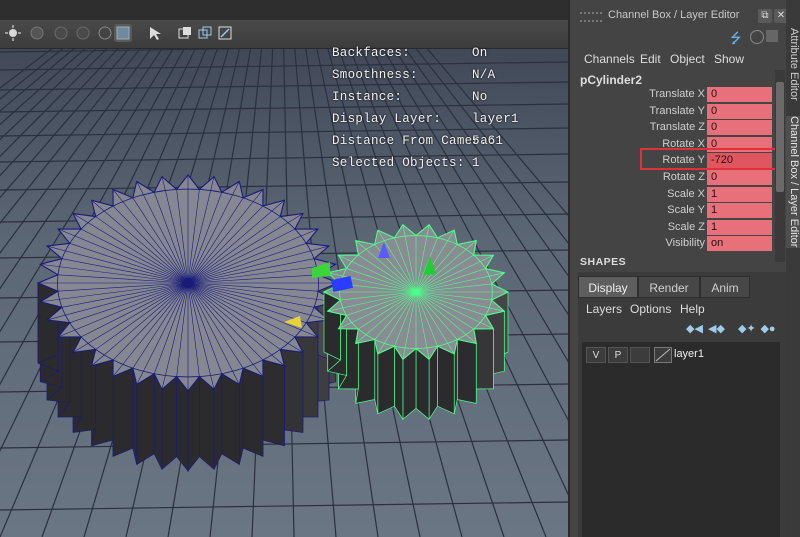  What do you see at coordinates (725, 287) in the screenshot?
I see `tab-anim: Anim` at bounding box center [725, 287].